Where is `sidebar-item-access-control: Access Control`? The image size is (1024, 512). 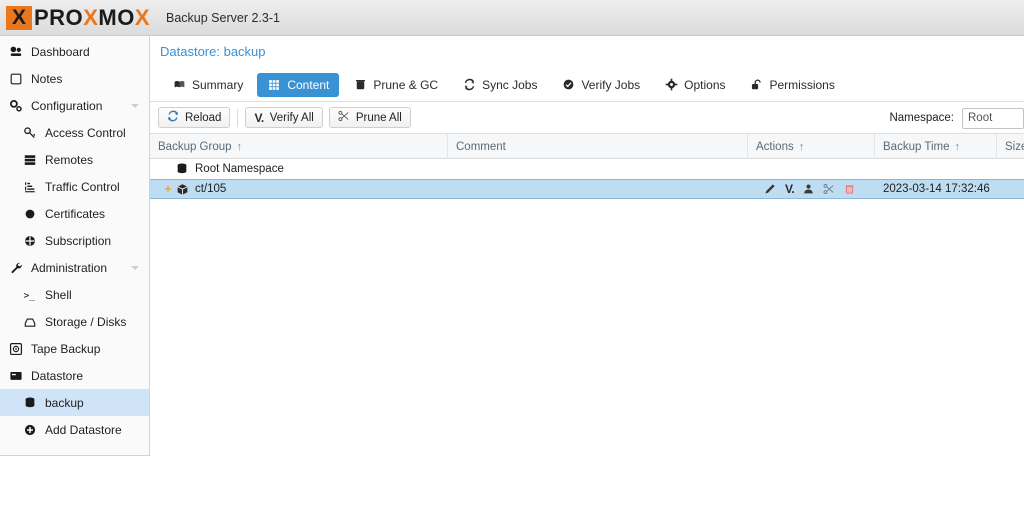
sidebar-item-access-control: Access Control is located at coordinates (74, 132).